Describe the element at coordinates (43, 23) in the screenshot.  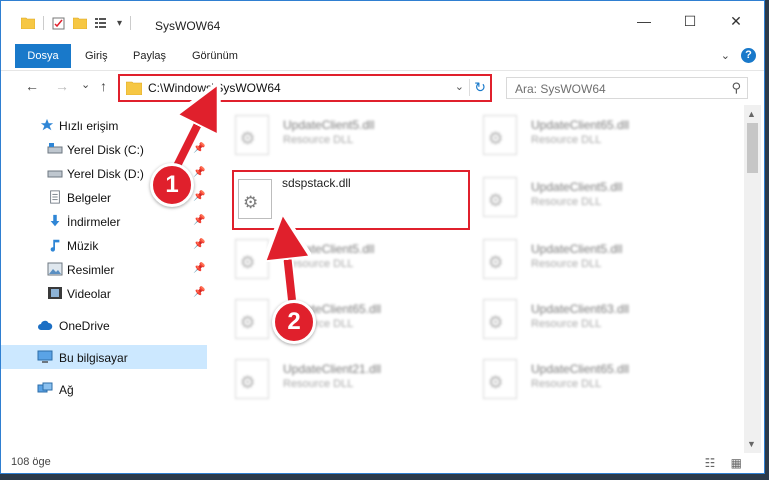
I see `toolbar-separator` at that location.